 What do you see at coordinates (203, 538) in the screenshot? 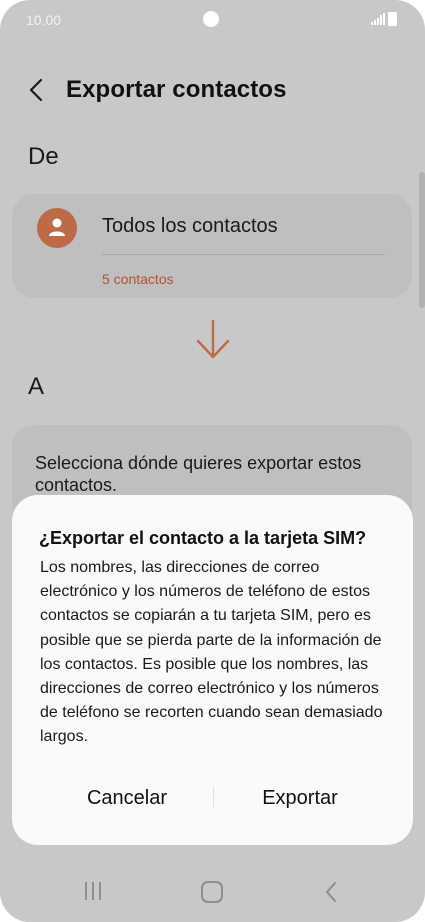
I see `dialog-title: ¿Exportar el contacto a la tarjeta SIM?` at bounding box center [203, 538].